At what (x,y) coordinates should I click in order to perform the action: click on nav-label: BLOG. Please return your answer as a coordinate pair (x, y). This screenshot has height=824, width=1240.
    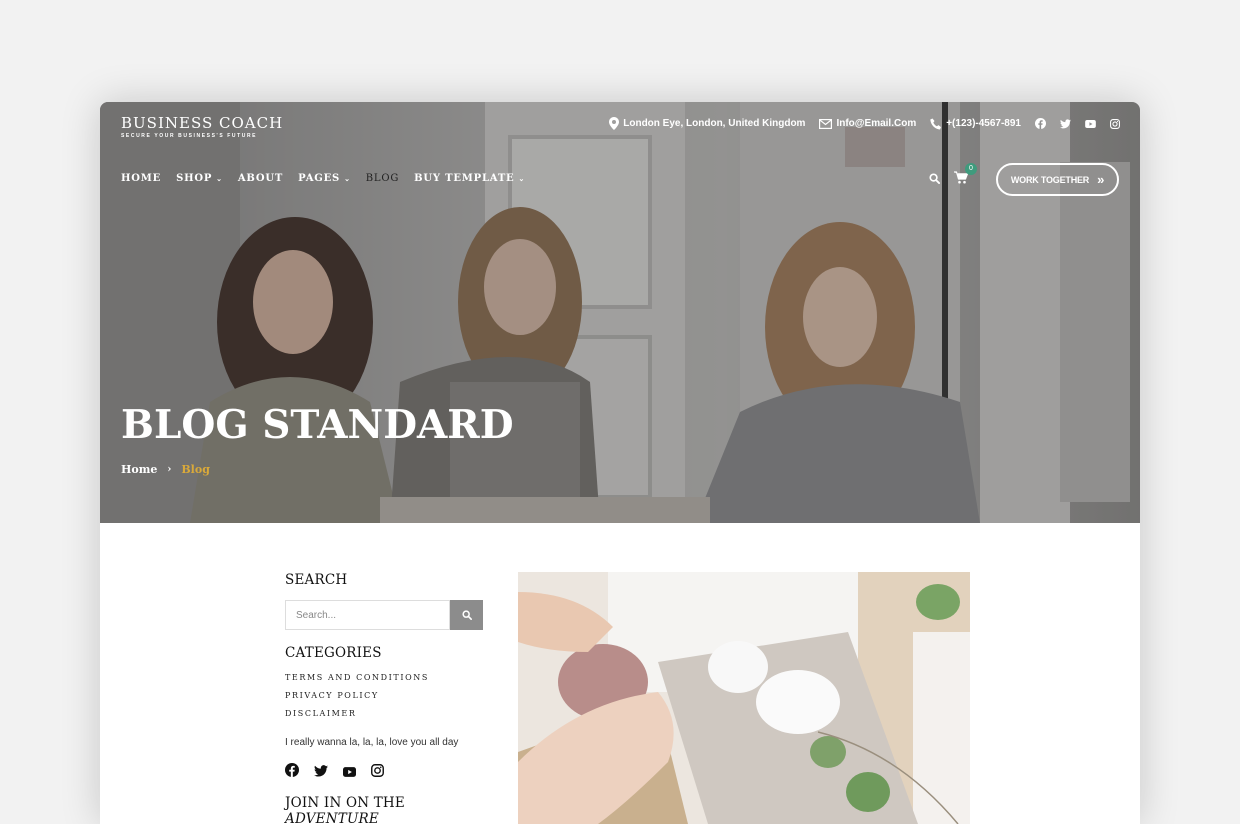
    Looking at the image, I should click on (382, 178).